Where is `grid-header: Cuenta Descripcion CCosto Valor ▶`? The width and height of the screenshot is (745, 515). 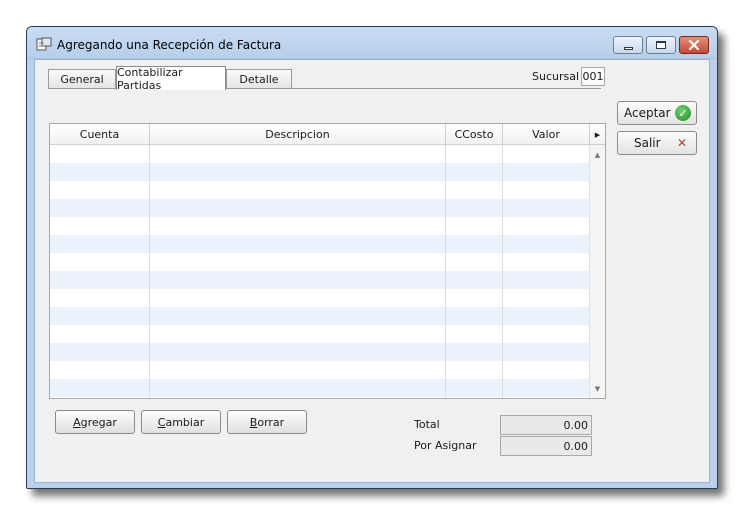
grid-header: Cuenta Descripcion CCosto Valor ▶ is located at coordinates (327, 134).